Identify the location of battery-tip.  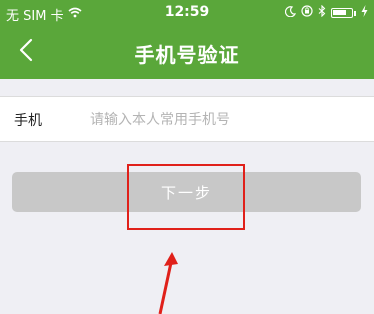
(355, 13).